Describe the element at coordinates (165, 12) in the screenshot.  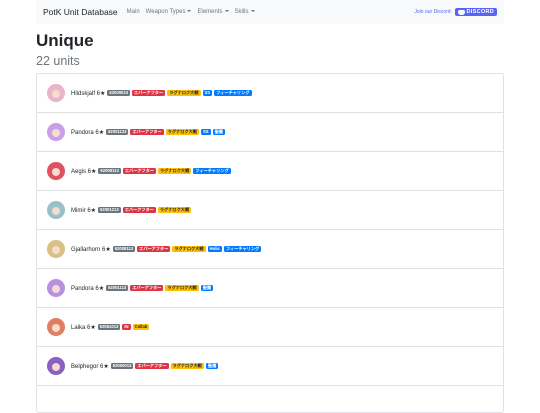
I see `nav-weapon-types-label: Weapon Types` at that location.